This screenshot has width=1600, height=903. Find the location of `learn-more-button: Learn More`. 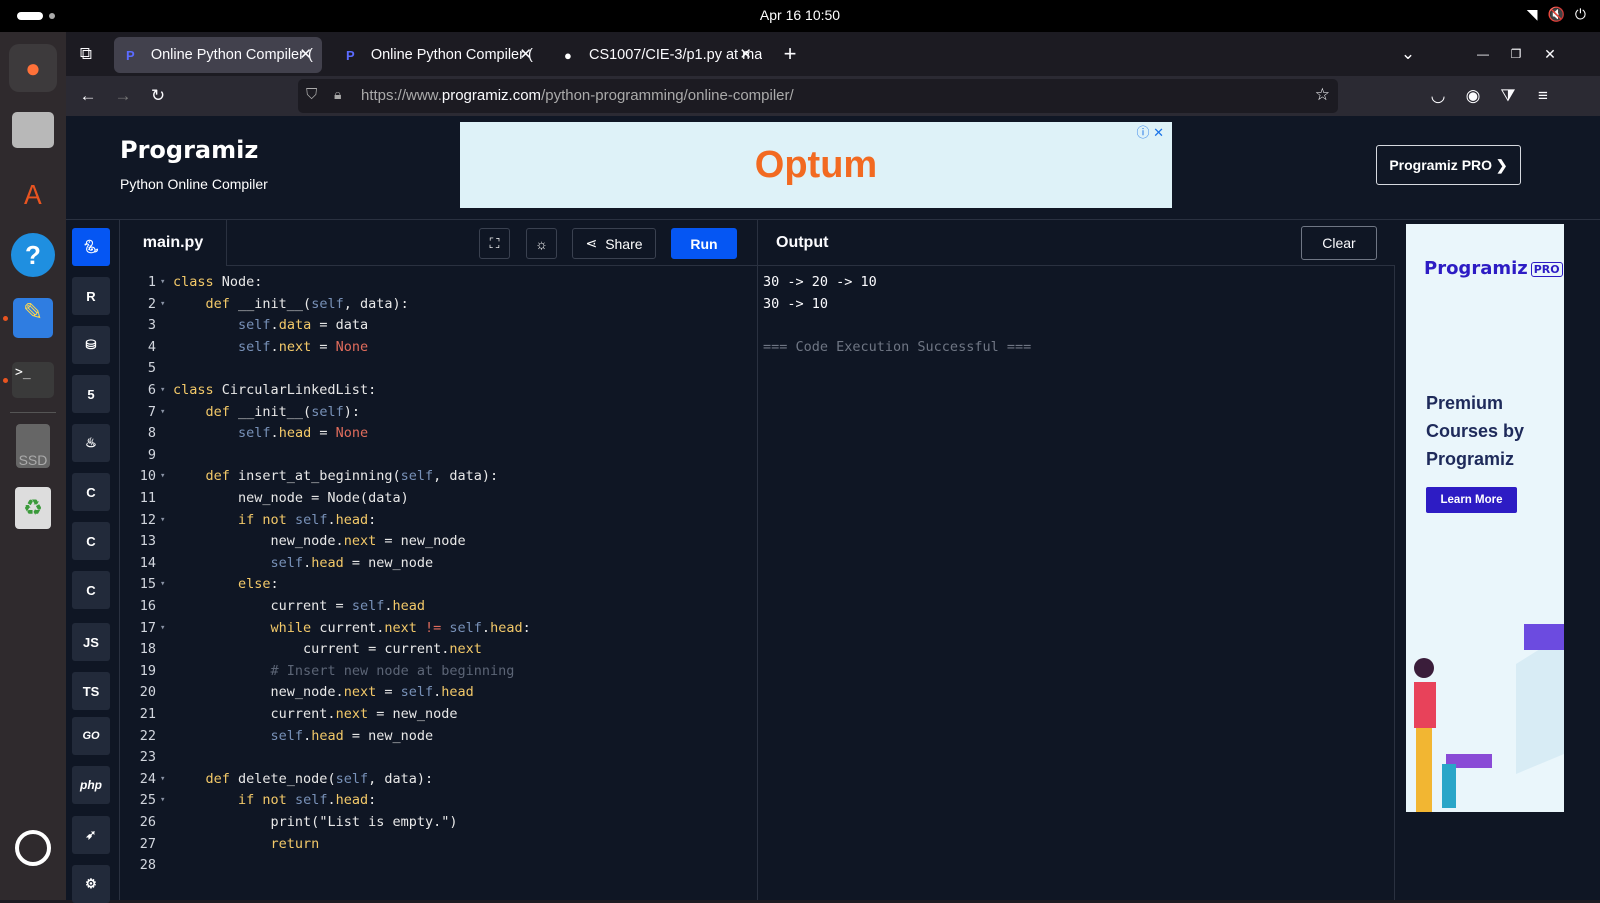

learn-more-button: Learn More is located at coordinates (1471, 500).